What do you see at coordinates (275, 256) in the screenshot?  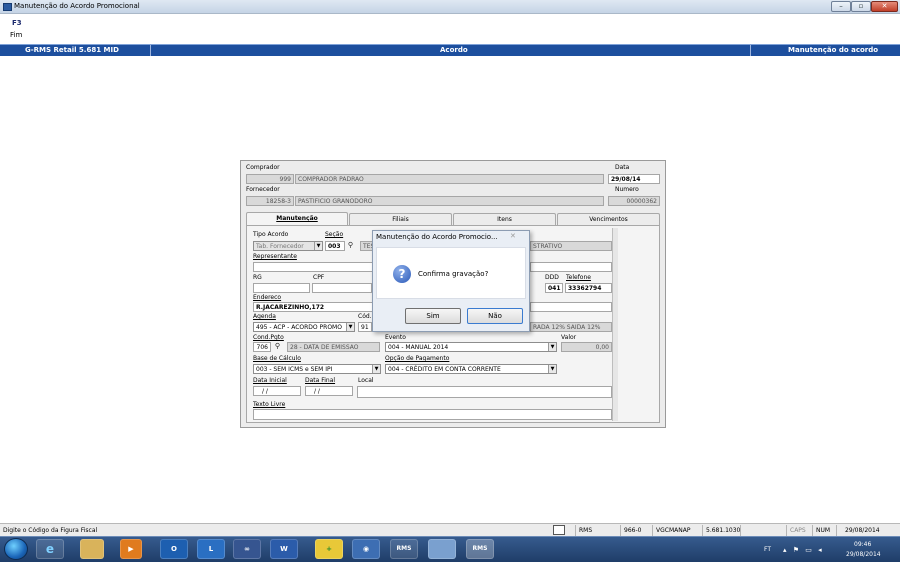 I see `representante-label: Representante` at bounding box center [275, 256].